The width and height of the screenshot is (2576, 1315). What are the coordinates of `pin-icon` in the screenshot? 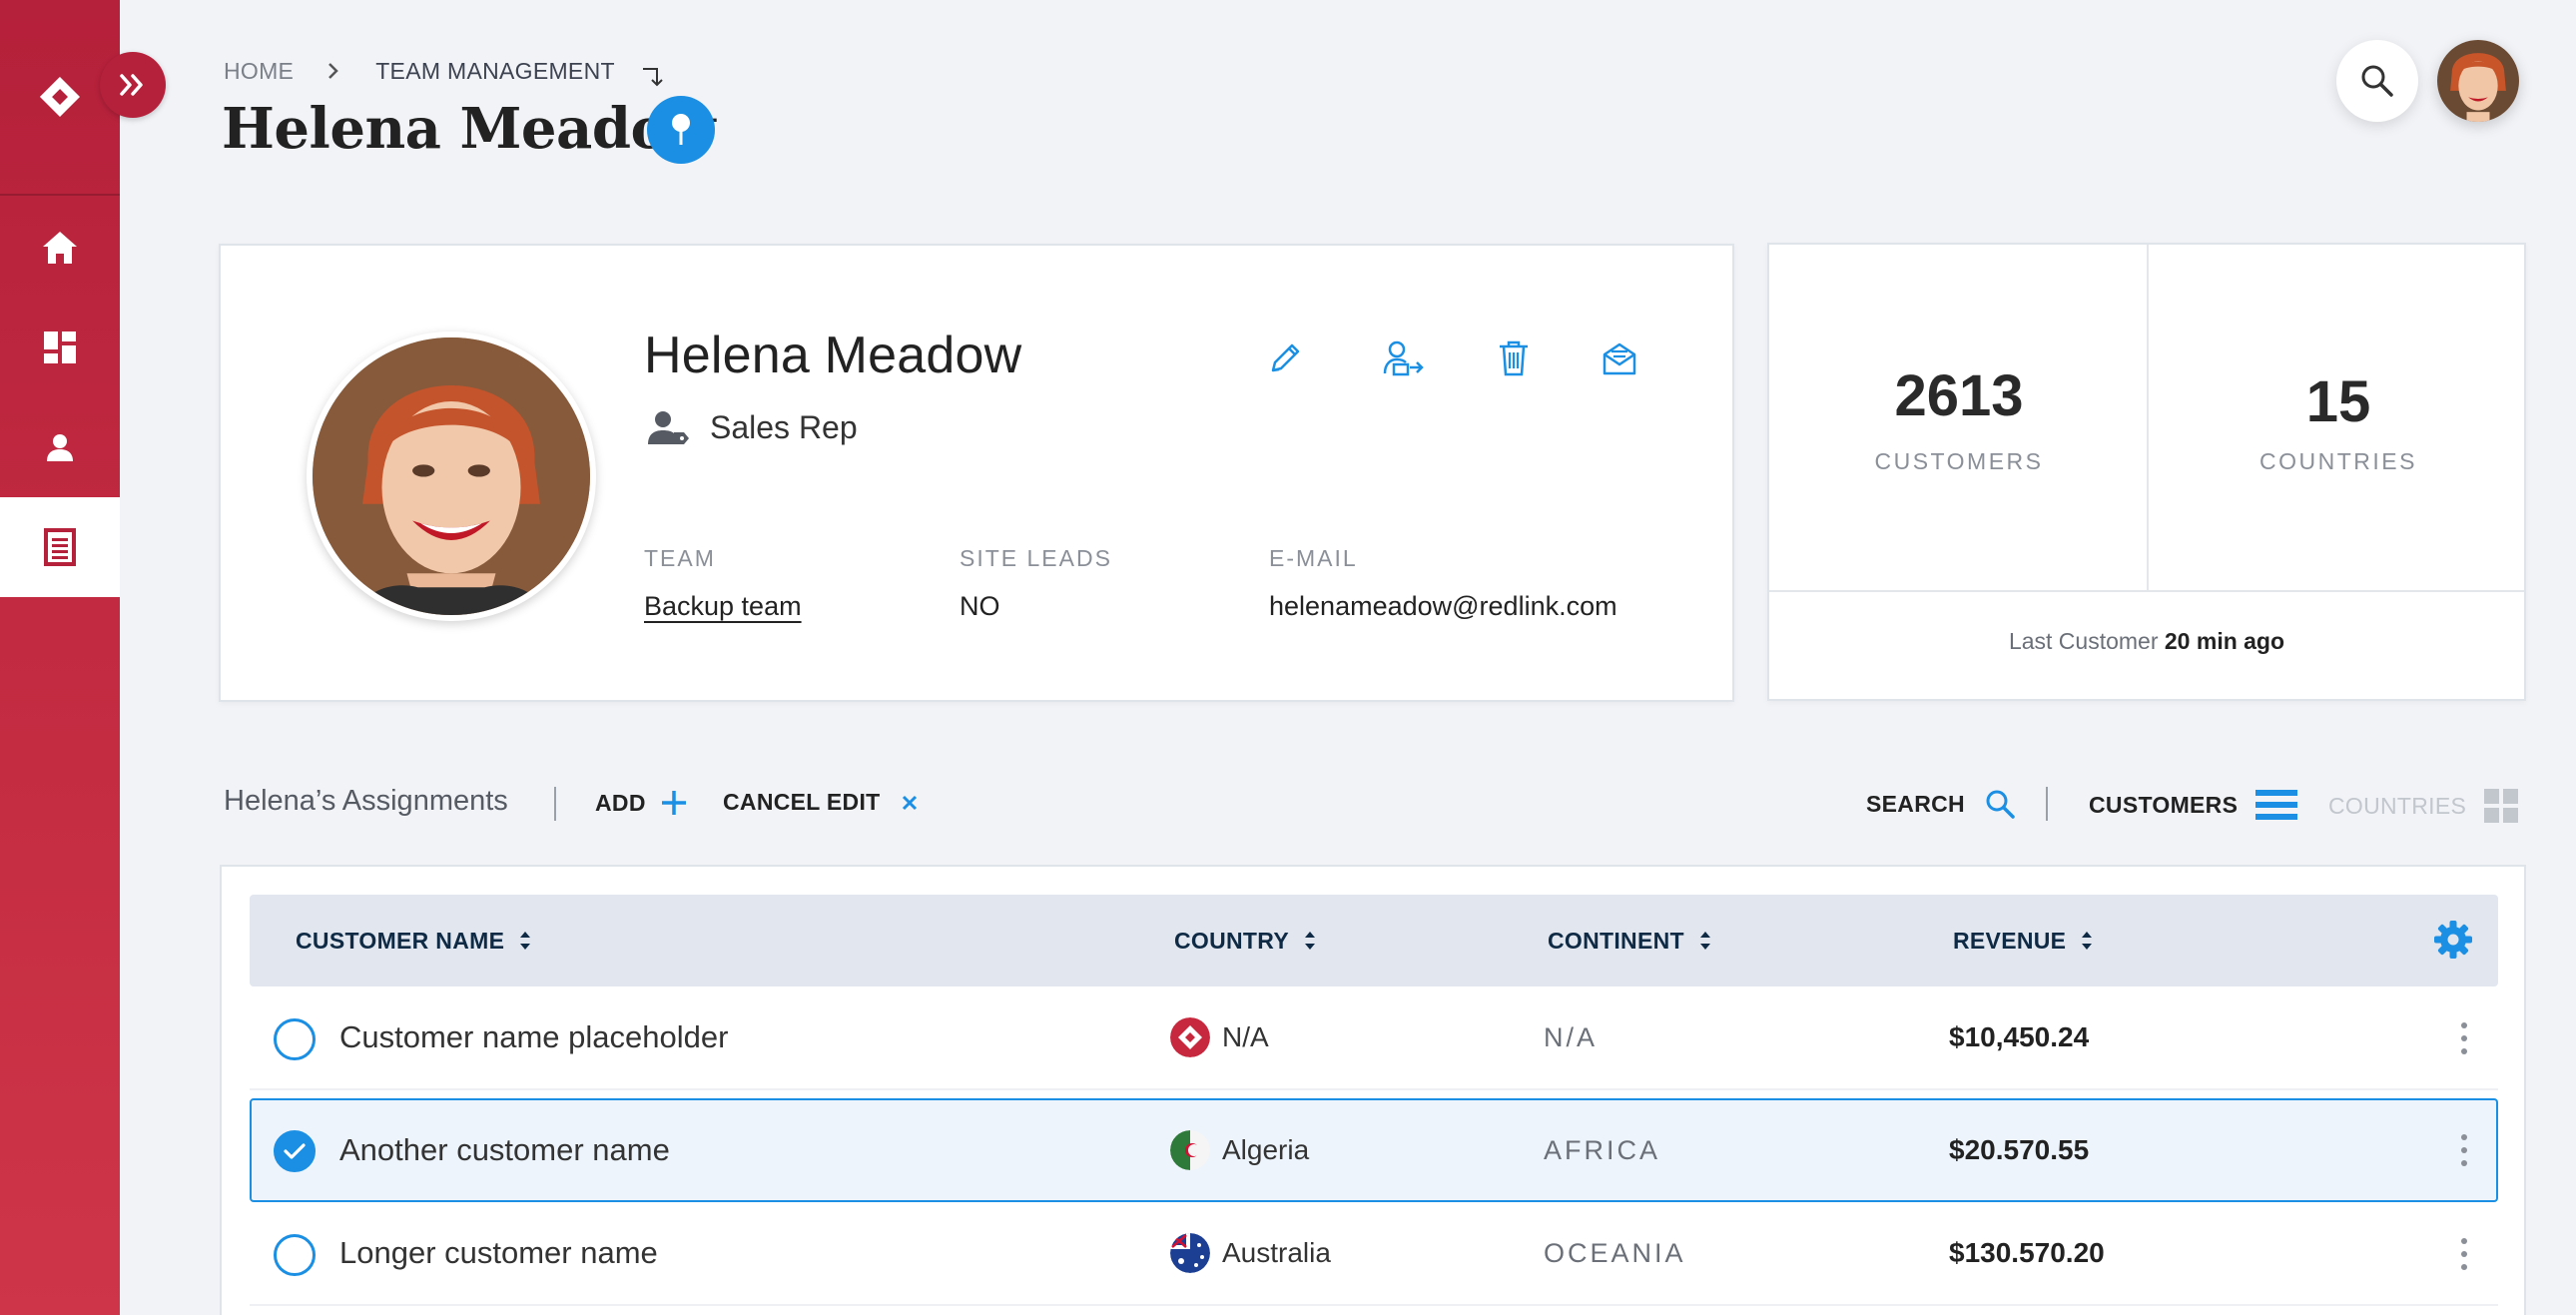 It's located at (681, 129).